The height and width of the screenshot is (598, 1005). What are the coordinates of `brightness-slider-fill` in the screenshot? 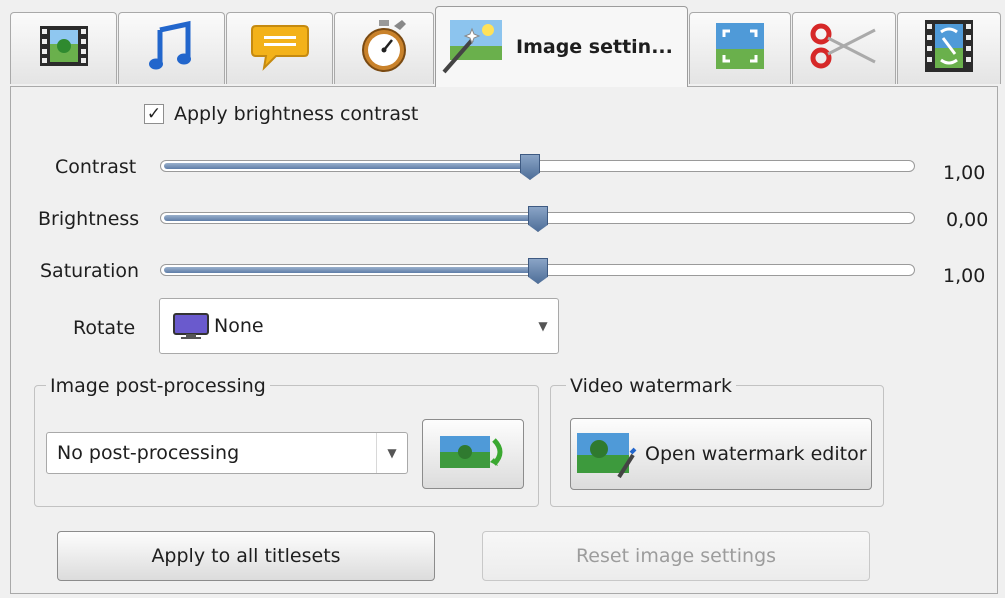 It's located at (351, 218).